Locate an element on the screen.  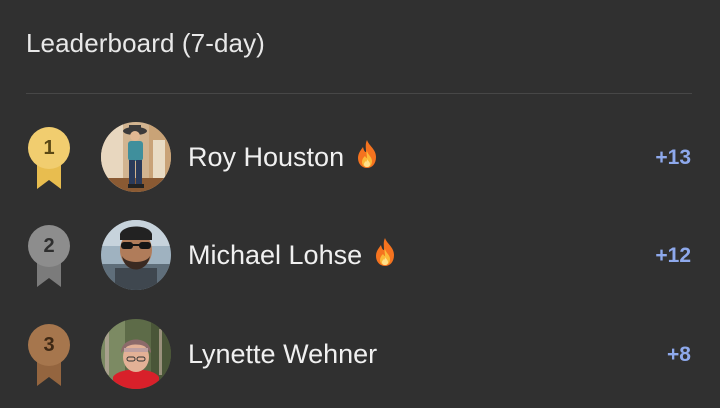
gold-medal-icon: 1 is located at coordinates (49, 159).